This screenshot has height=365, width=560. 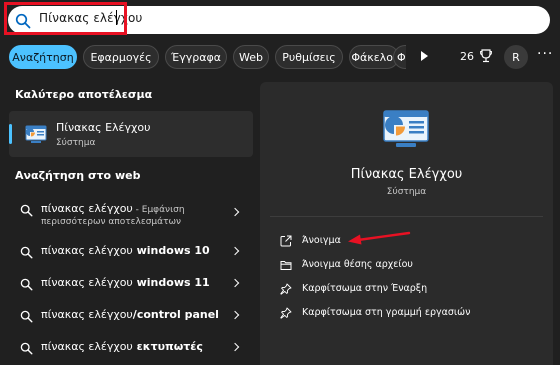 I want to click on web-result-text: πίνακας ελέγχου εκτυπωτές, so click(x=122, y=346).